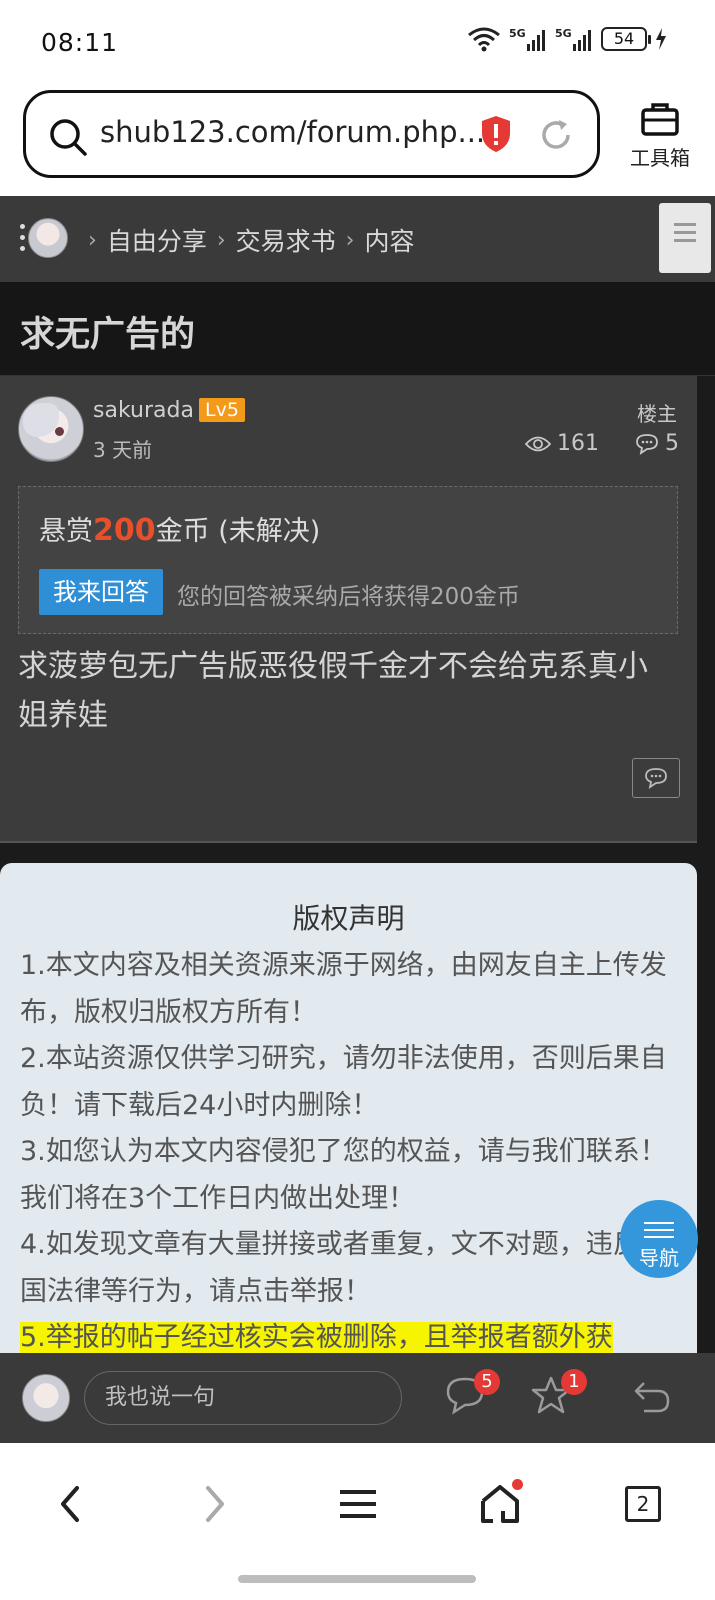 The height and width of the screenshot is (1600, 715). Describe the element at coordinates (487, 1382) in the screenshot. I see `comment-badge: 5` at that location.